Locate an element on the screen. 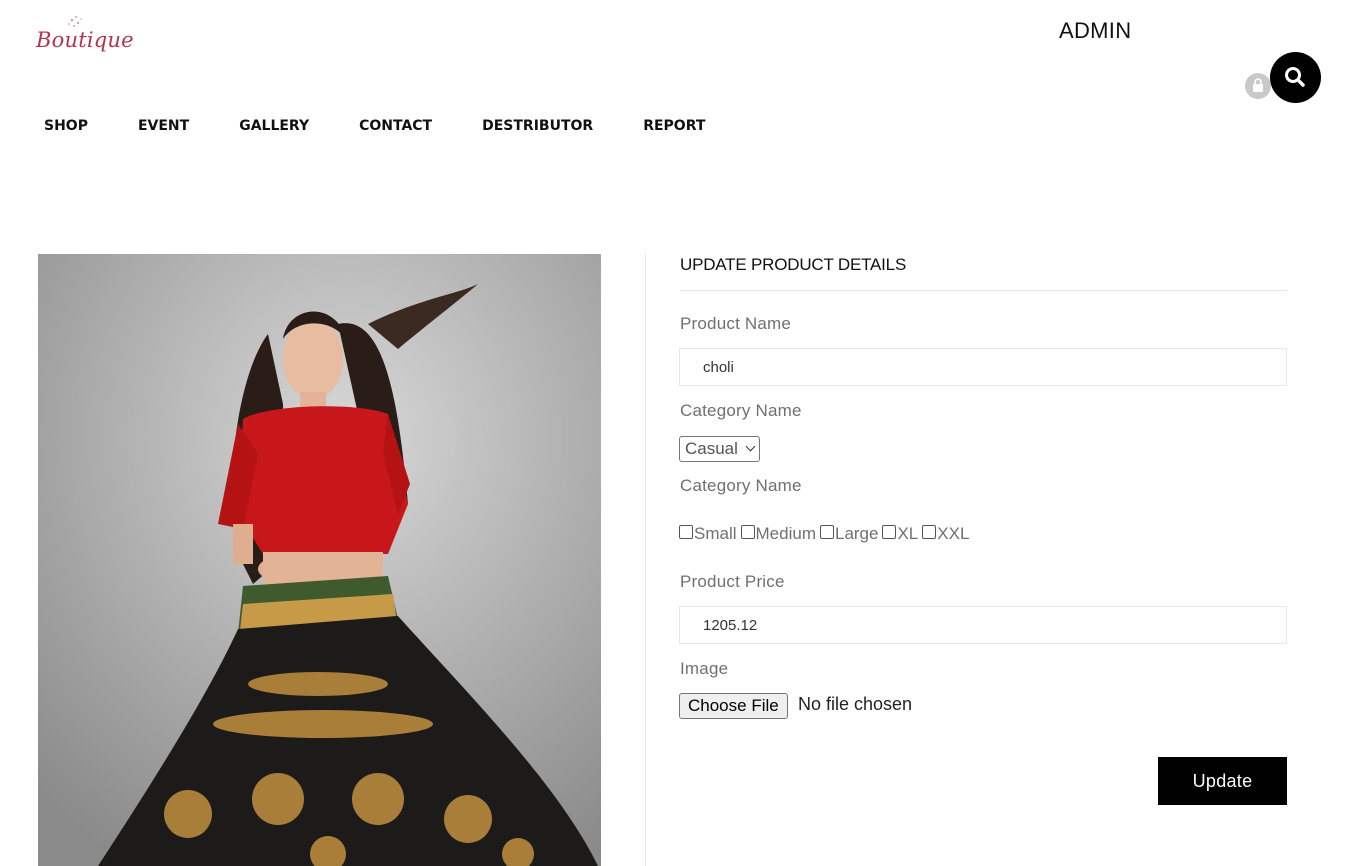 Image resolution: width=1346 pixels, height=866 pixels. choose-file-button: Choose File is located at coordinates (733, 706).